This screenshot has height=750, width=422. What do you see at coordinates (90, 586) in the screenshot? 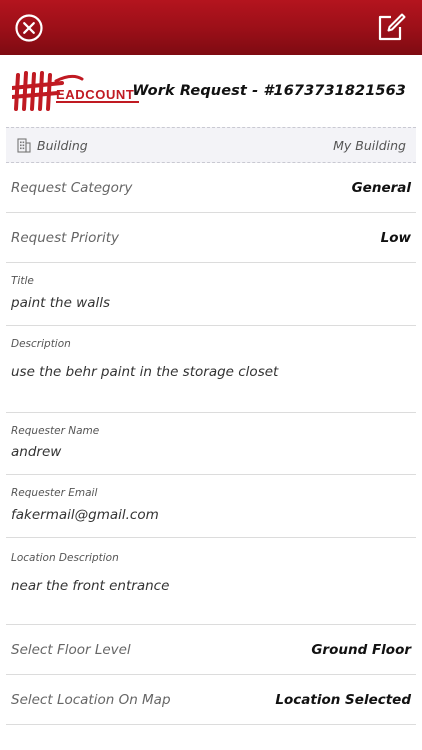
I see `location-description-value: near the front entrance` at bounding box center [90, 586].